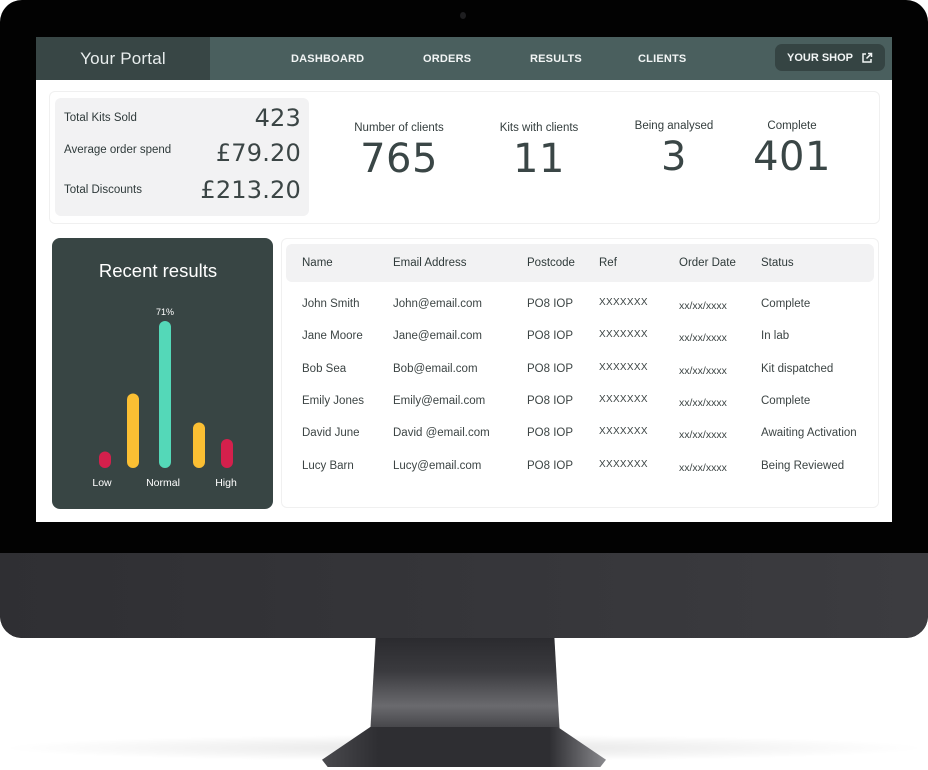  I want to click on summary-label: Total Kits Sold, so click(100, 118).